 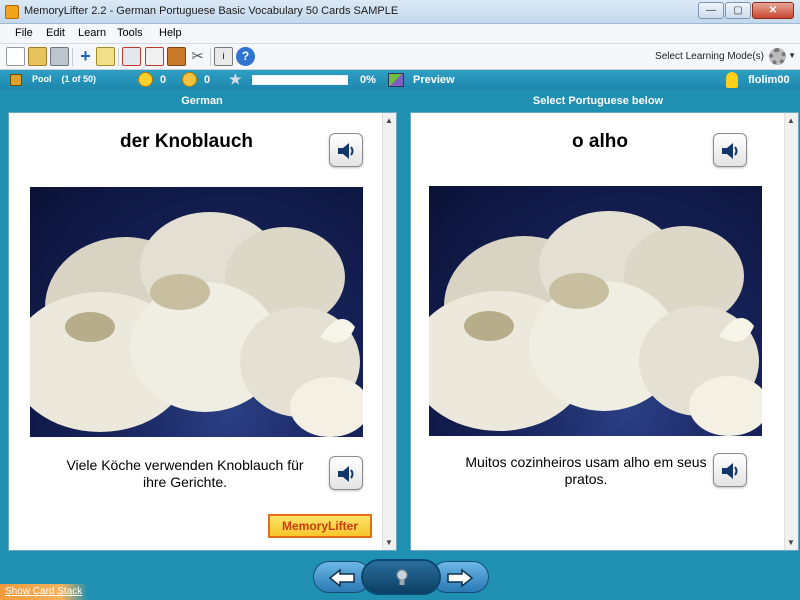 I want to click on user-name: flolim00, so click(x=769, y=80).